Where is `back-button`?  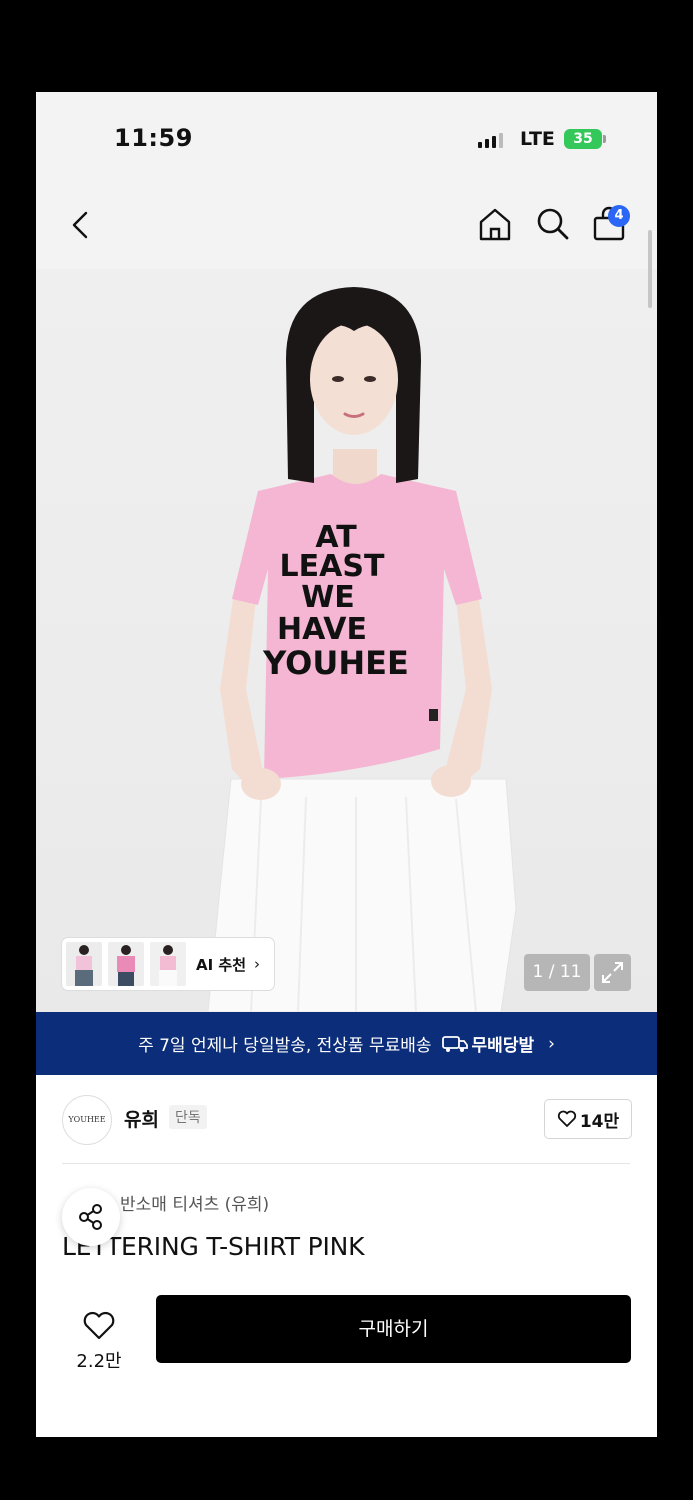
back-button is located at coordinates (80, 227).